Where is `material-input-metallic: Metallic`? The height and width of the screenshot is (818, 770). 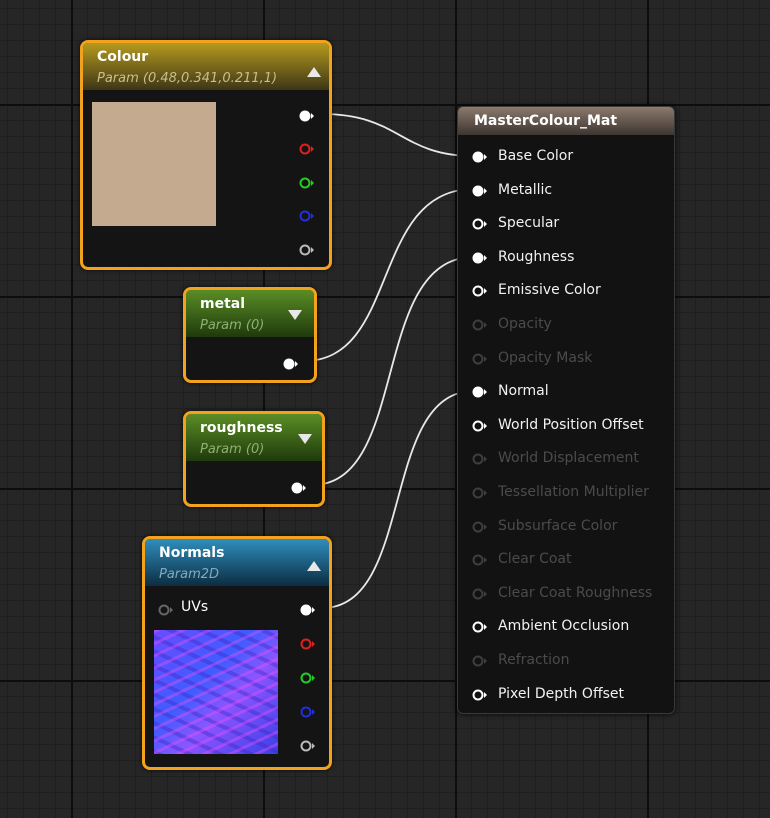
material-input-metallic: Metallic is located at coordinates (572, 191).